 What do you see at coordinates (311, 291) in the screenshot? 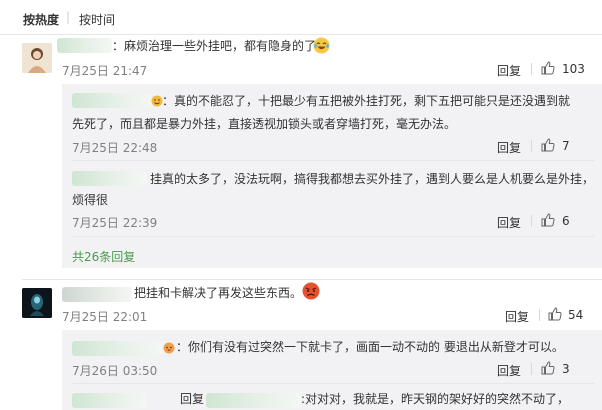
I see `angry-emoji-icon` at bounding box center [311, 291].